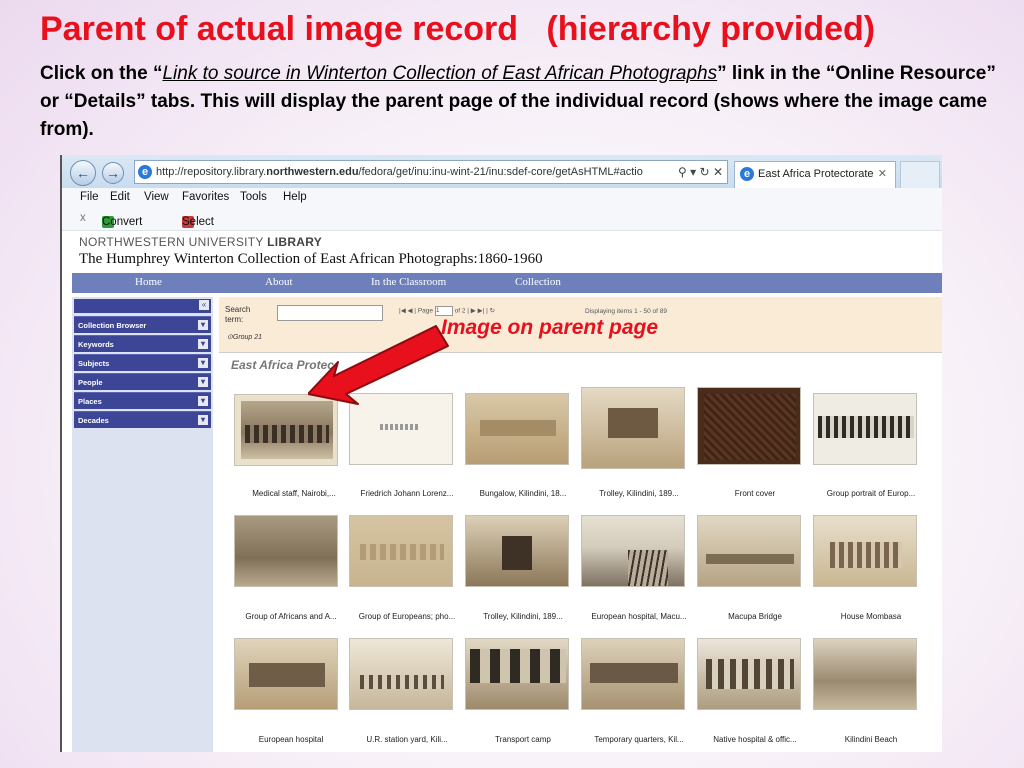 The width and height of the screenshot is (1024, 768). I want to click on instr-pre: Click on the “, so click(101, 73).